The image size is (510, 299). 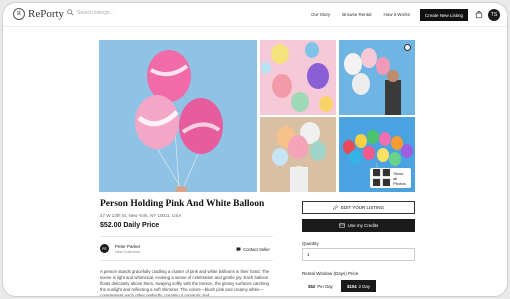 I want to click on edit-listing-button: EDIT YOUR LISTING, so click(x=358, y=207).